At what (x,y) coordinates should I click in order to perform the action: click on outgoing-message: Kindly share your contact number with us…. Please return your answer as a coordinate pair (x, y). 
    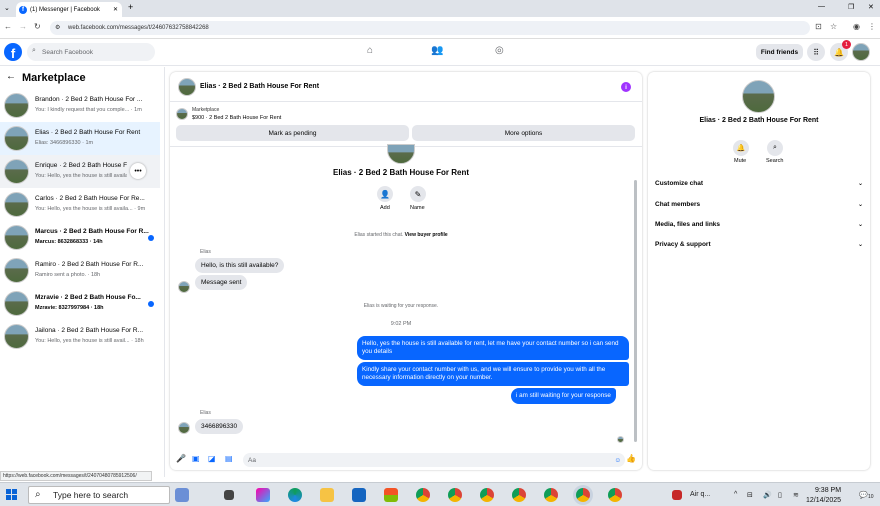
    Looking at the image, I should click on (493, 374).